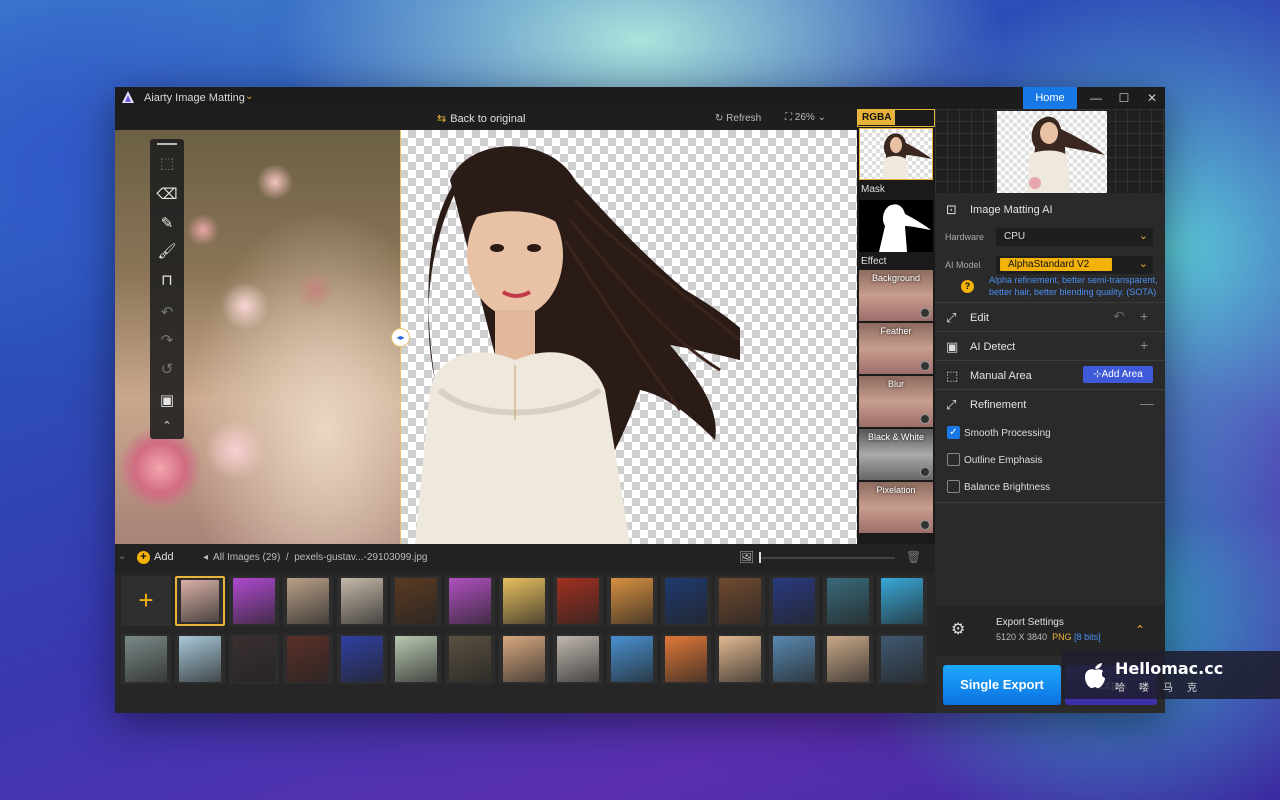 Image resolution: width=1280 pixels, height=800 pixels. Describe the element at coordinates (128, 97) in the screenshot. I see `app-logo-icon` at that location.